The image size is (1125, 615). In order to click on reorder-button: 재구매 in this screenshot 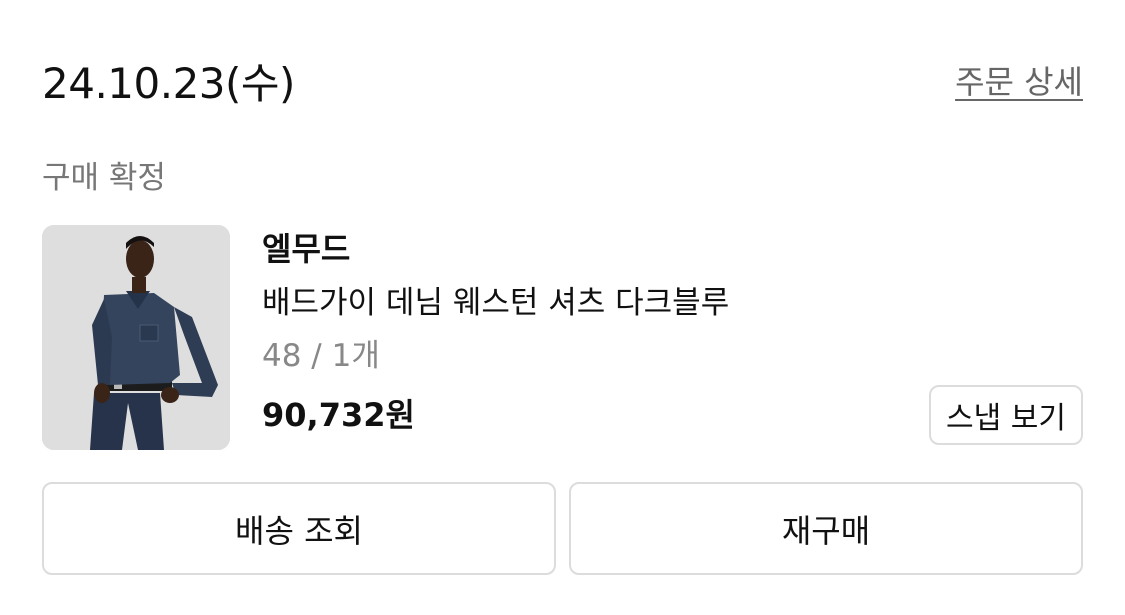, I will do `click(826, 528)`.